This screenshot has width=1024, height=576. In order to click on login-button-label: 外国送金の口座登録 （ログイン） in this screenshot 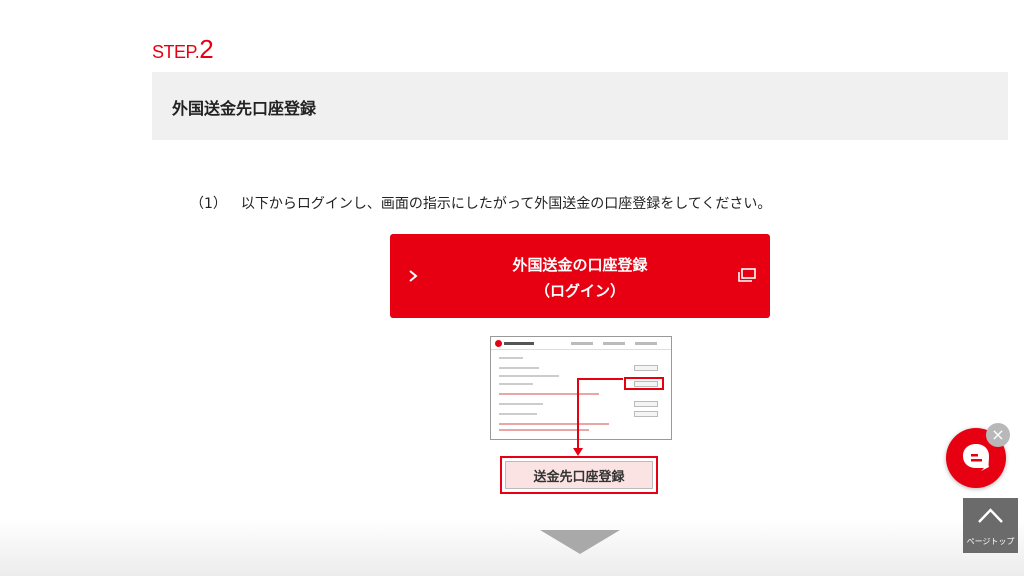, I will do `click(580, 278)`.